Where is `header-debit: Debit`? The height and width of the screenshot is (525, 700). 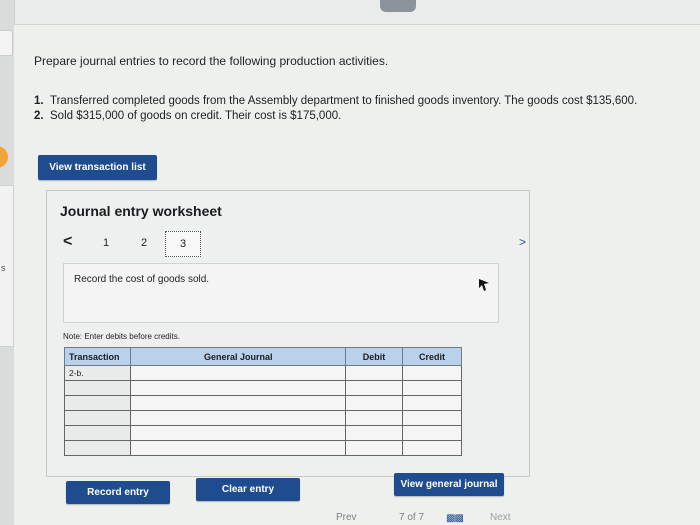 header-debit: Debit is located at coordinates (374, 356).